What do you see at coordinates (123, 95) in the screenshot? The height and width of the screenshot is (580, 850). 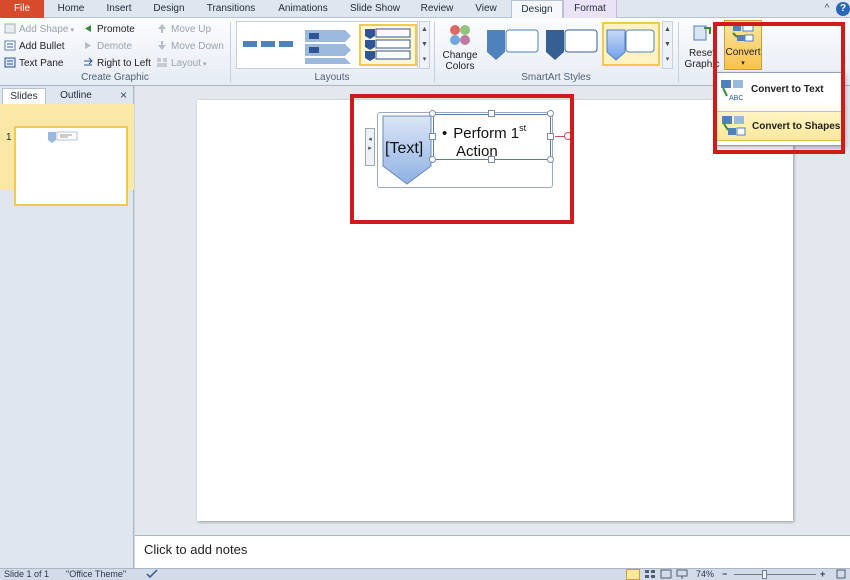 I see `close-icon: ×` at bounding box center [123, 95].